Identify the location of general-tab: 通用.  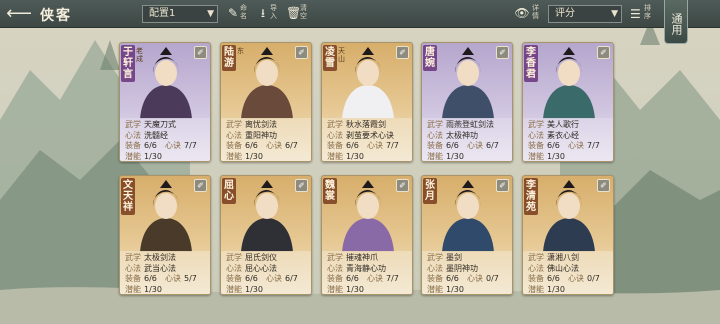
(676, 22).